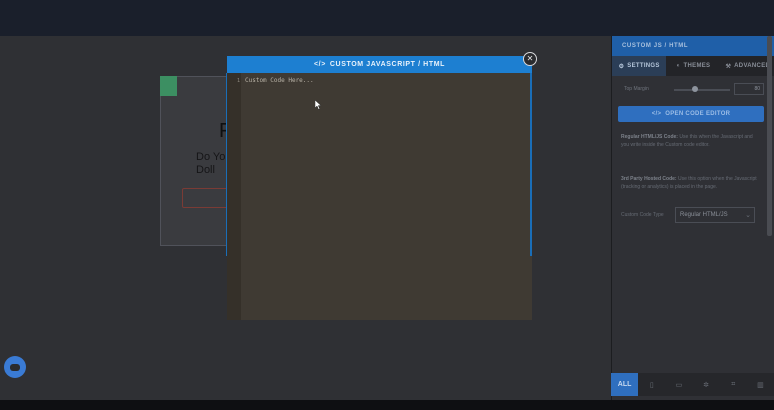  Describe the element at coordinates (649, 179) in the screenshot. I see `help-third-title: 3rd Party Hosted Code:` at that location.